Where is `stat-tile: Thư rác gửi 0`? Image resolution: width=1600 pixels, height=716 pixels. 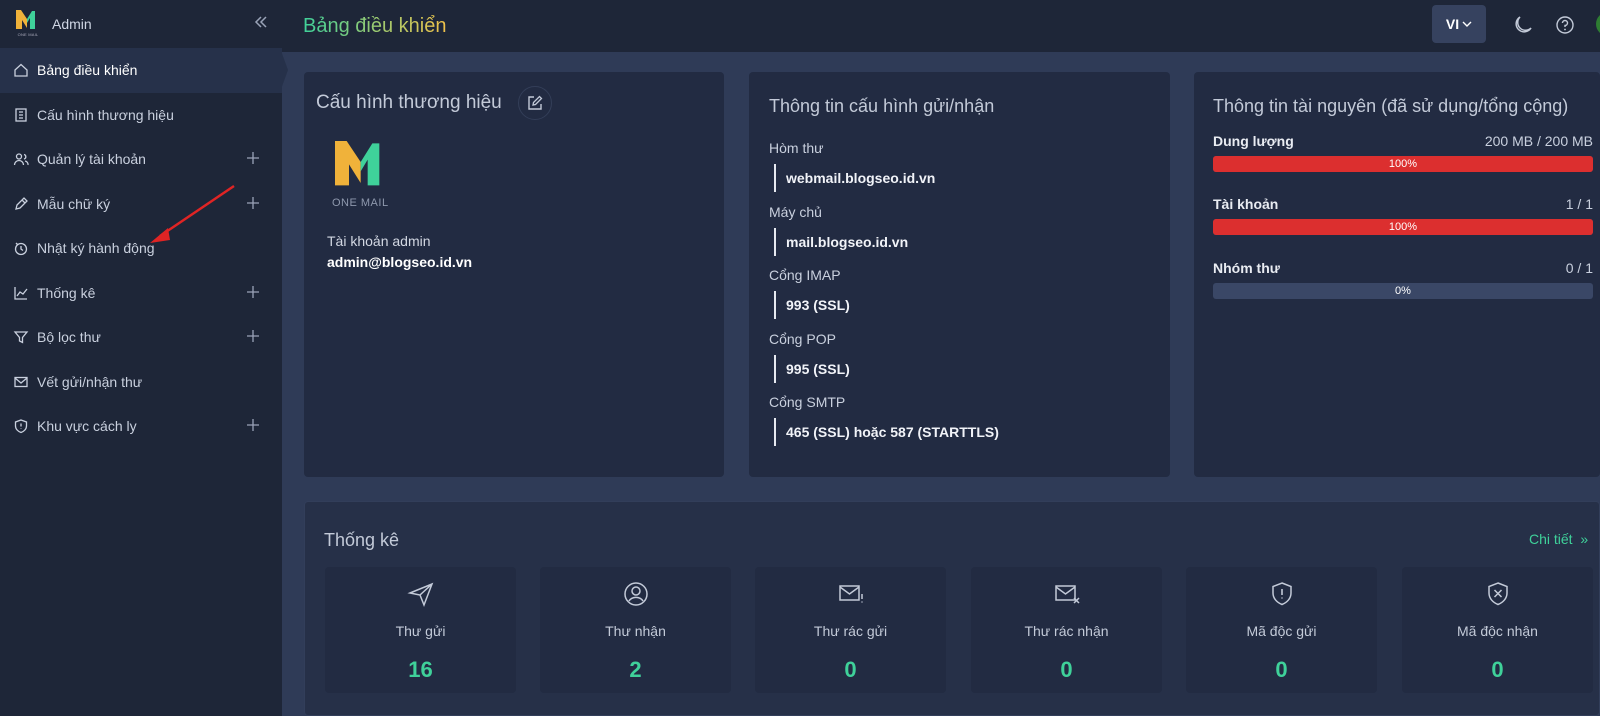 stat-tile: Thư rác gửi 0 is located at coordinates (850, 630).